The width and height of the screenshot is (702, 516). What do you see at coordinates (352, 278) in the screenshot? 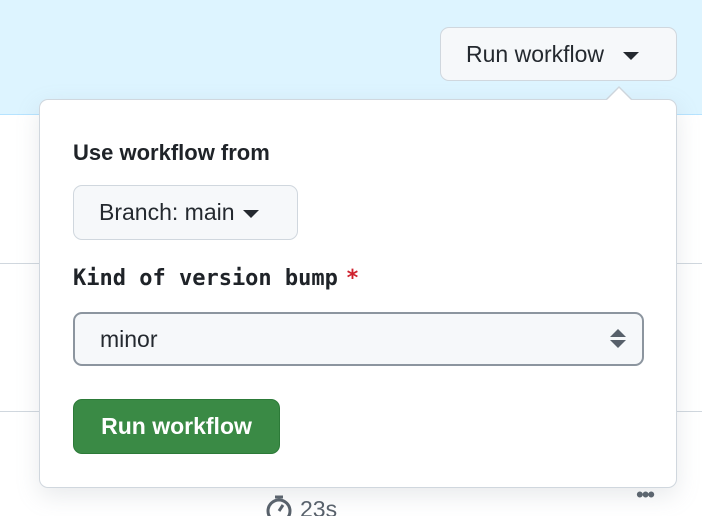
I see `required-marker: *` at bounding box center [352, 278].